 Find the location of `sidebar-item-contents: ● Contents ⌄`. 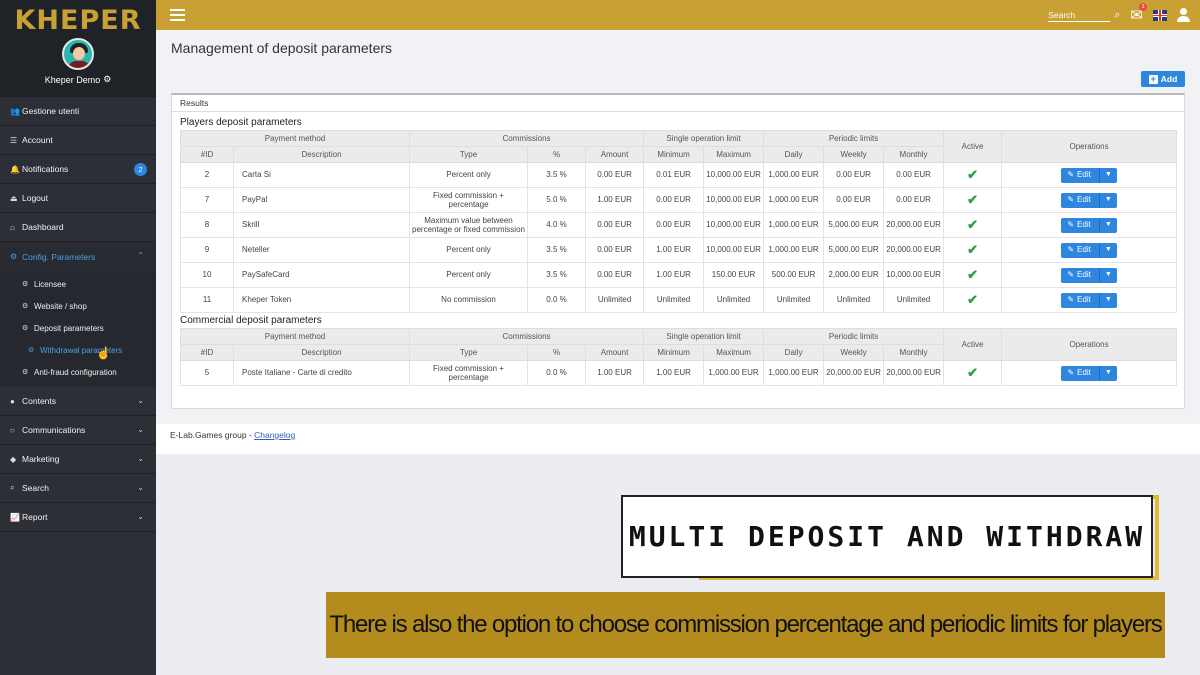

sidebar-item-contents: ● Contents ⌄ is located at coordinates (78, 401).